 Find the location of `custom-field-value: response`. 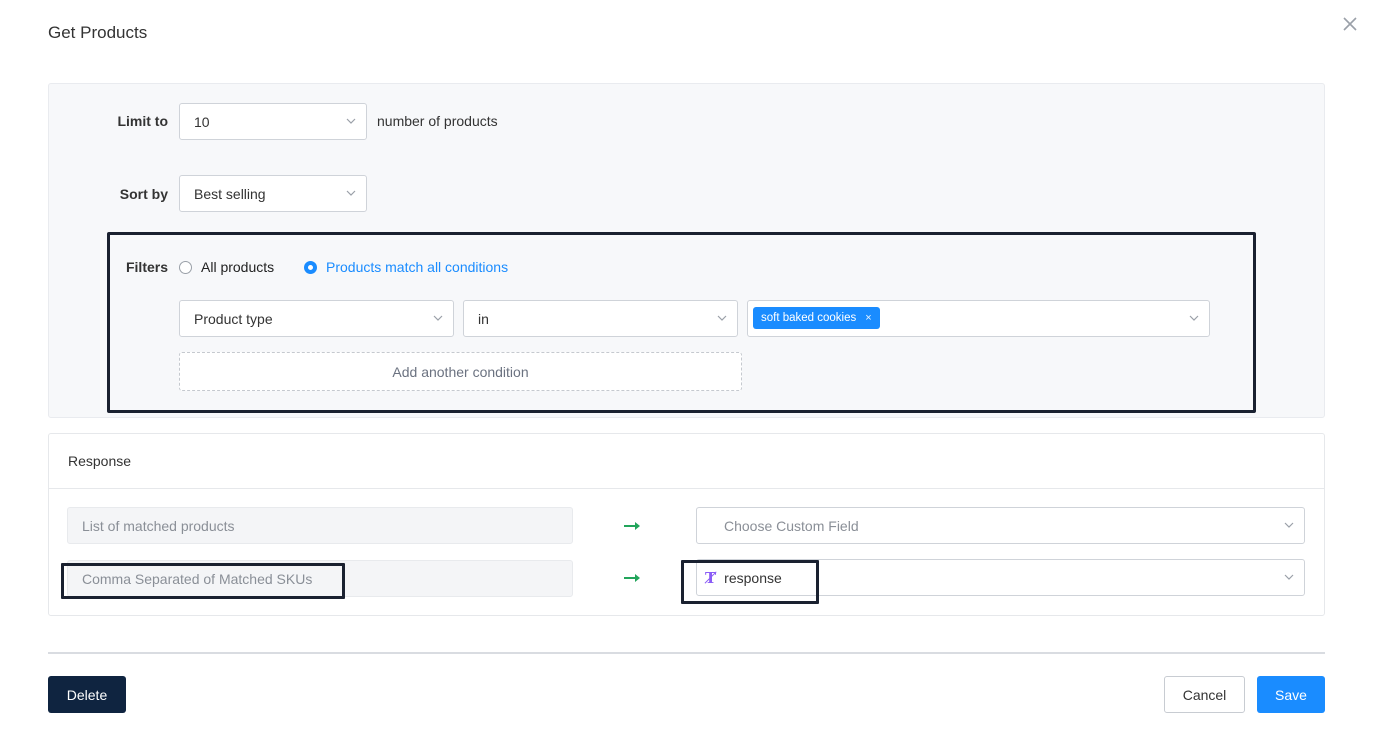

custom-field-value: response is located at coordinates (753, 577).